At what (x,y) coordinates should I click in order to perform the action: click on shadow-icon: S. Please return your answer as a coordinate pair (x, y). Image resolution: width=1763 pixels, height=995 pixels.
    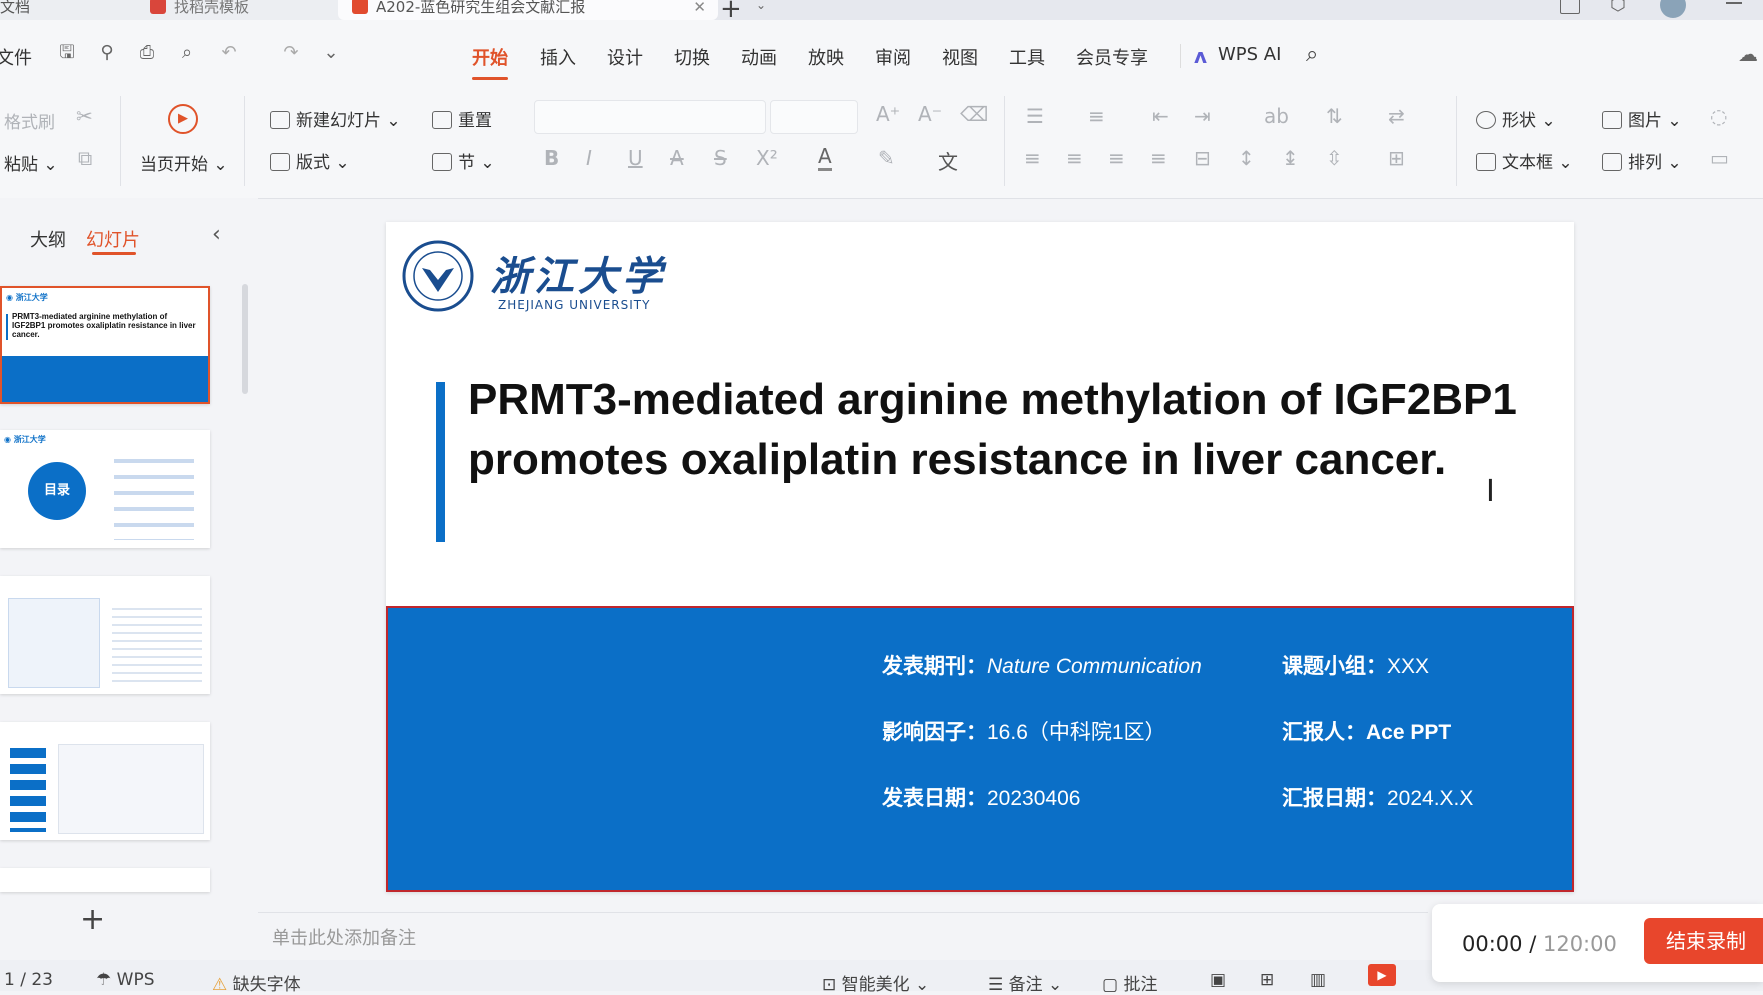
    Looking at the image, I should click on (720, 158).